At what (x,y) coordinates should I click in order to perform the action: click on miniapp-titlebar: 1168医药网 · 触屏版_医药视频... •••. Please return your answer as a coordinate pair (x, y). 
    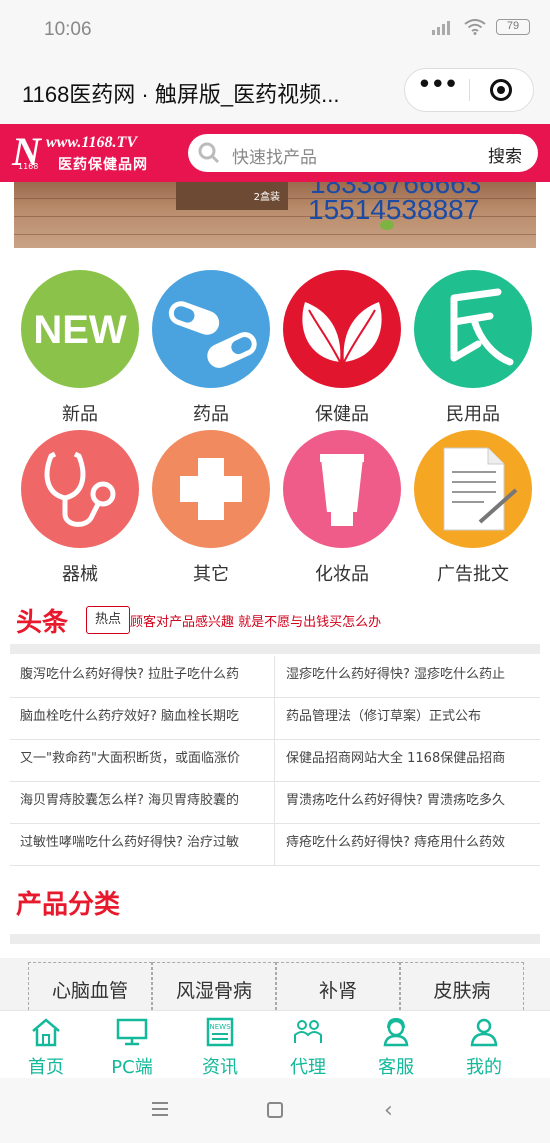
    Looking at the image, I should click on (275, 92).